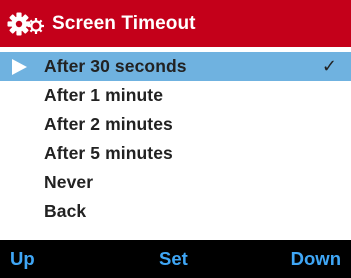 This screenshot has height=278, width=351. I want to click on option-label: After 1 minute, so click(104, 95).